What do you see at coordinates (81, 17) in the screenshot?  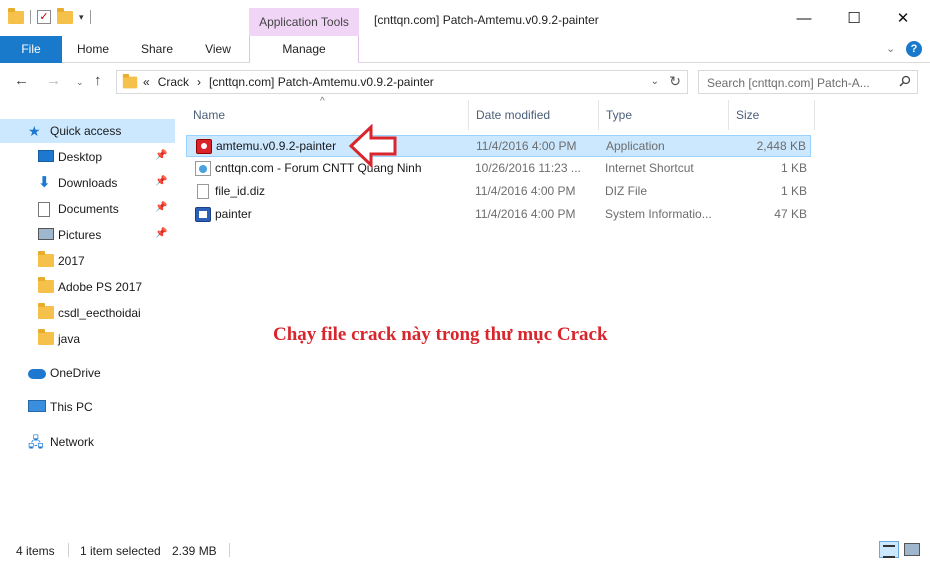 I see `customize-toolbar-icon: ▾` at bounding box center [81, 17].